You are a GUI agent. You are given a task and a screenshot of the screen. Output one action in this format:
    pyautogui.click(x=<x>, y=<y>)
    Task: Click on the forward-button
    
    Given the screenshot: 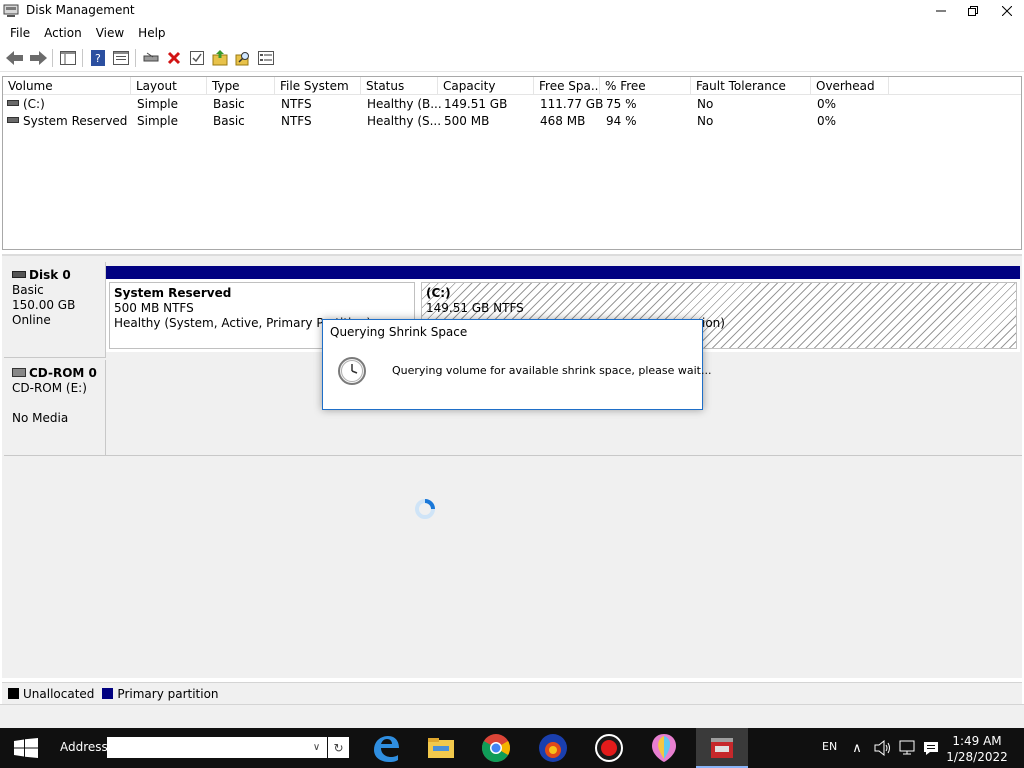 What is the action you would take?
    pyautogui.click(x=37, y=58)
    